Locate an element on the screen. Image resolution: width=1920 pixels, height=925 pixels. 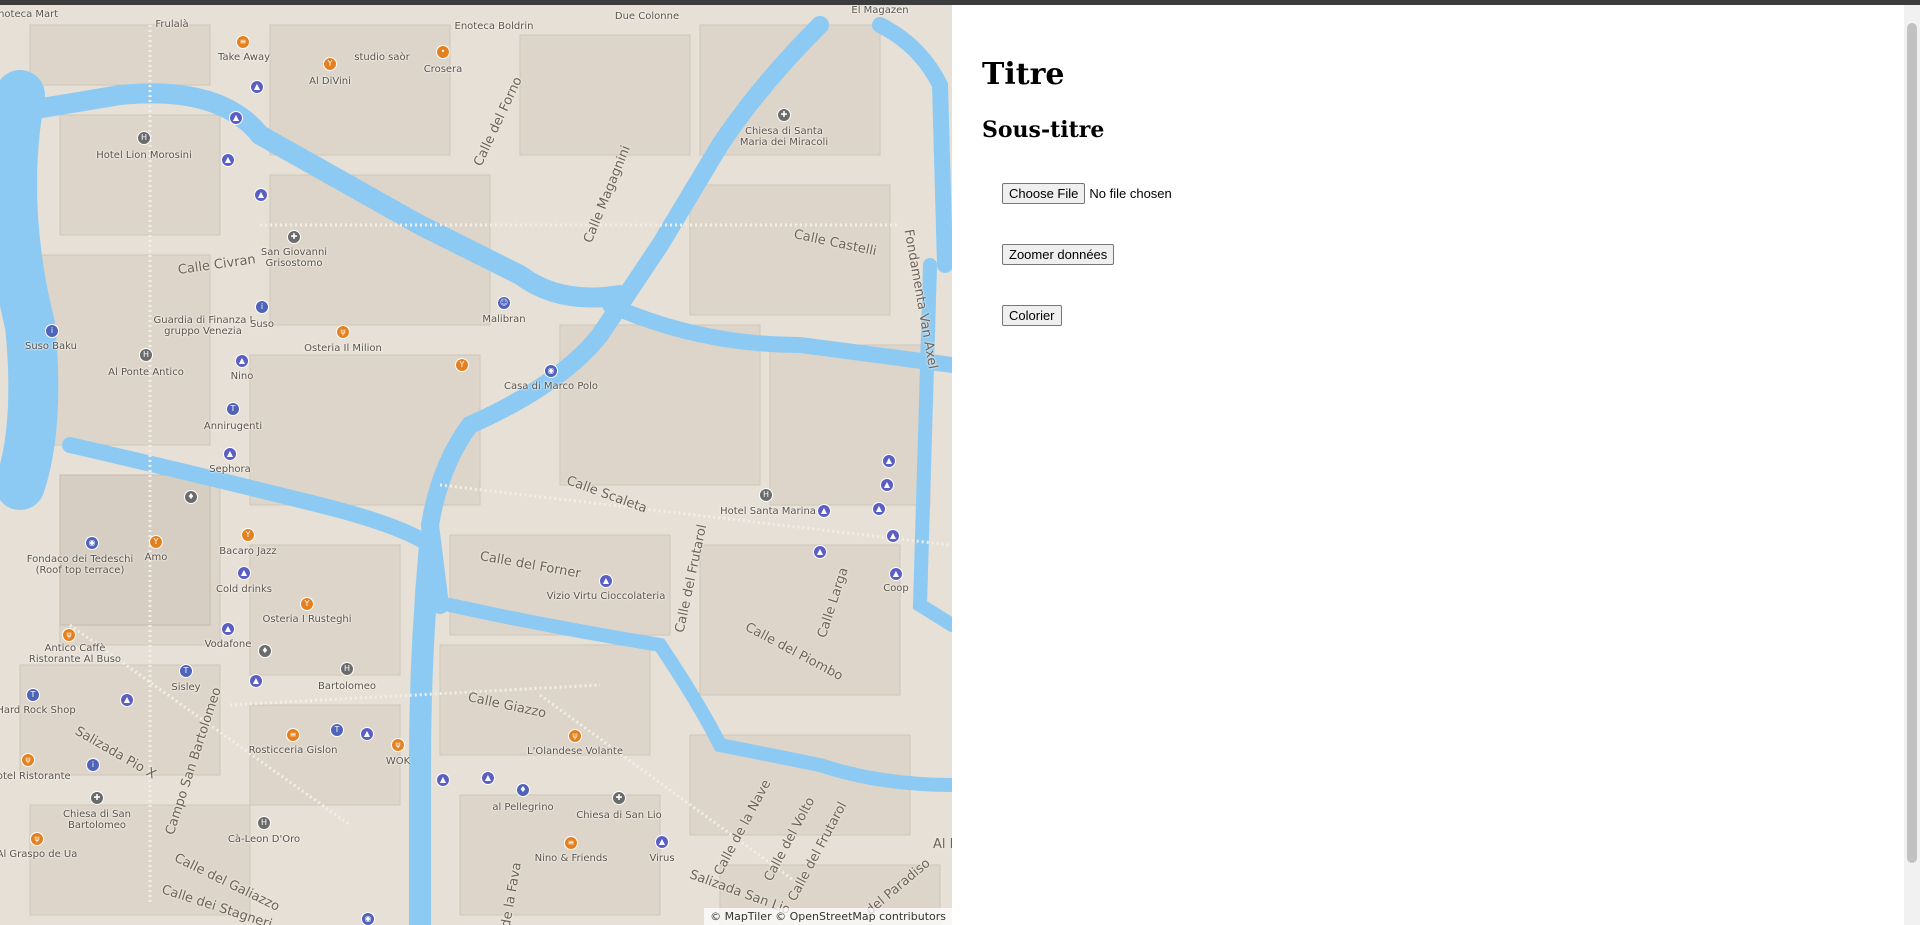
zoom-data-button: Zoomer données is located at coordinates (1058, 254).